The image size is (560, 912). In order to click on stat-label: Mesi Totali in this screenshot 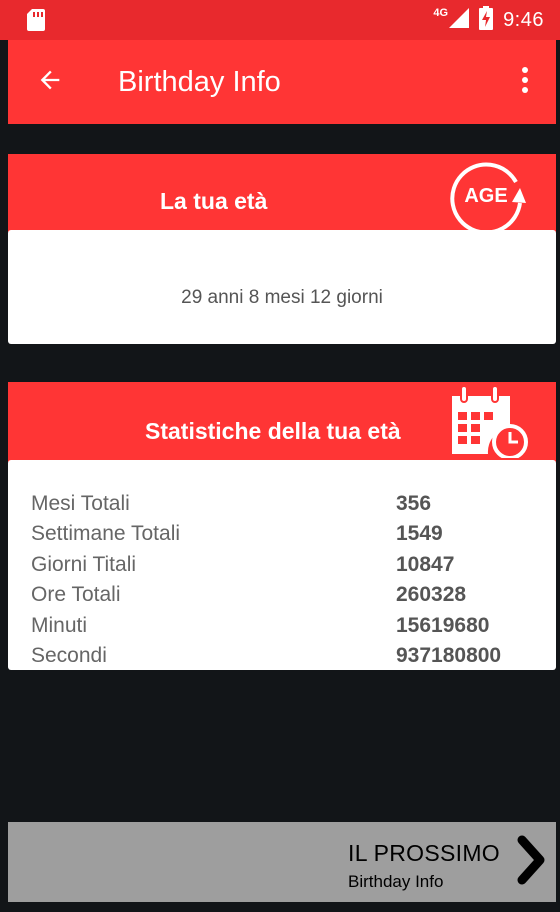, I will do `click(80, 503)`.